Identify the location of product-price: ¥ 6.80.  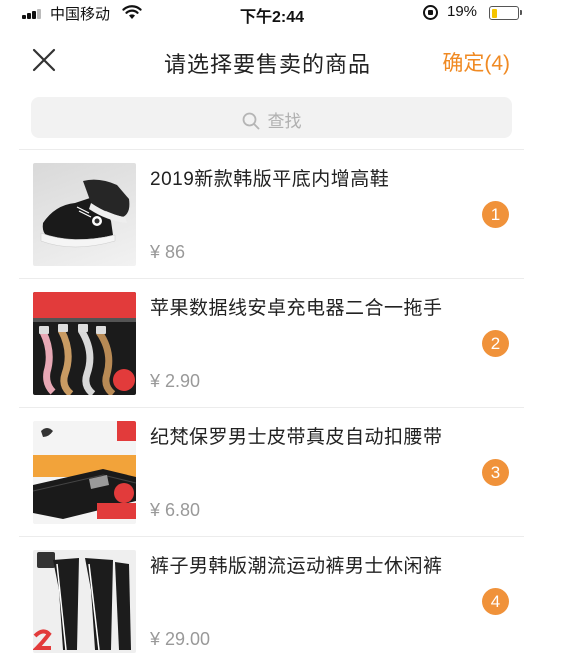
(175, 510).